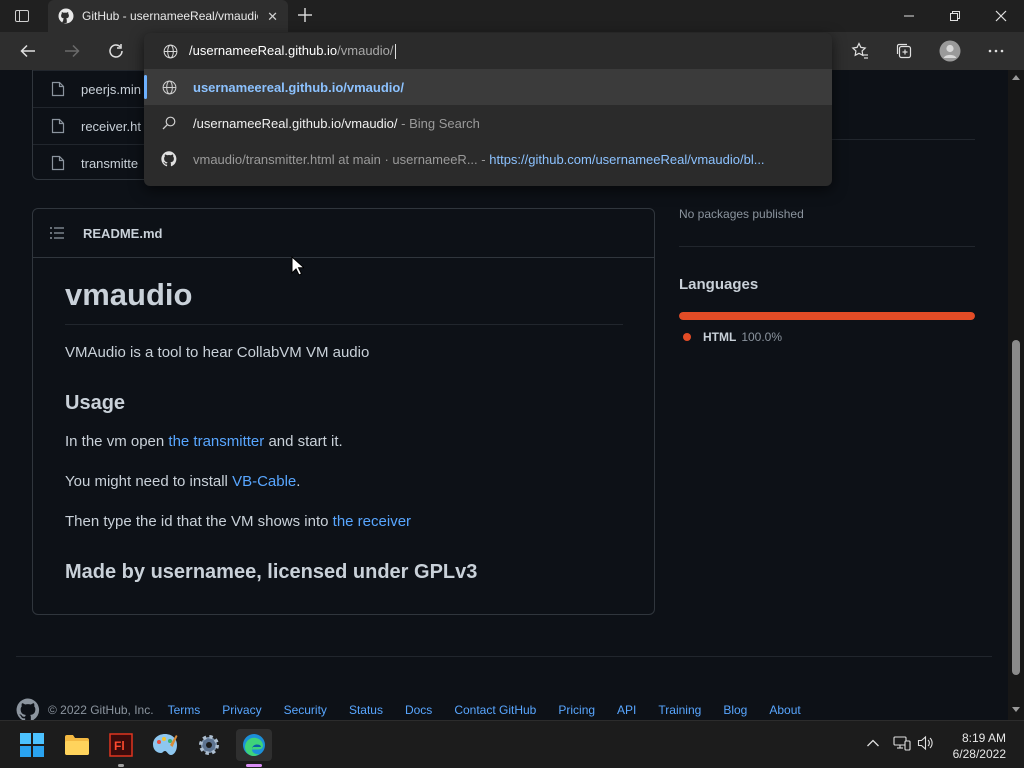 Image resolution: width=1024 pixels, height=768 pixels. I want to click on receiver-link: the receiver, so click(372, 521).